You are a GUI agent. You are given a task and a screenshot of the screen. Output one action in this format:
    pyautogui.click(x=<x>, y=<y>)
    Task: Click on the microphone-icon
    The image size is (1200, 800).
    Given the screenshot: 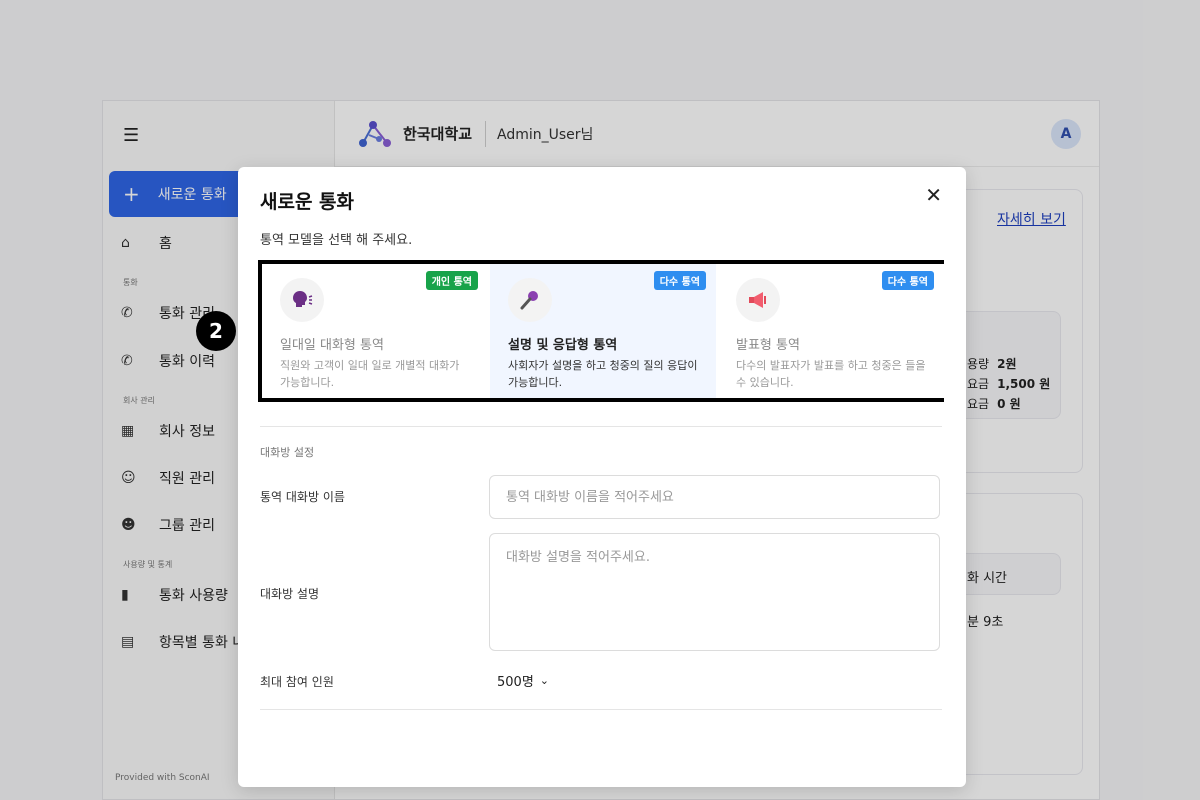 What is the action you would take?
    pyautogui.click(x=530, y=300)
    